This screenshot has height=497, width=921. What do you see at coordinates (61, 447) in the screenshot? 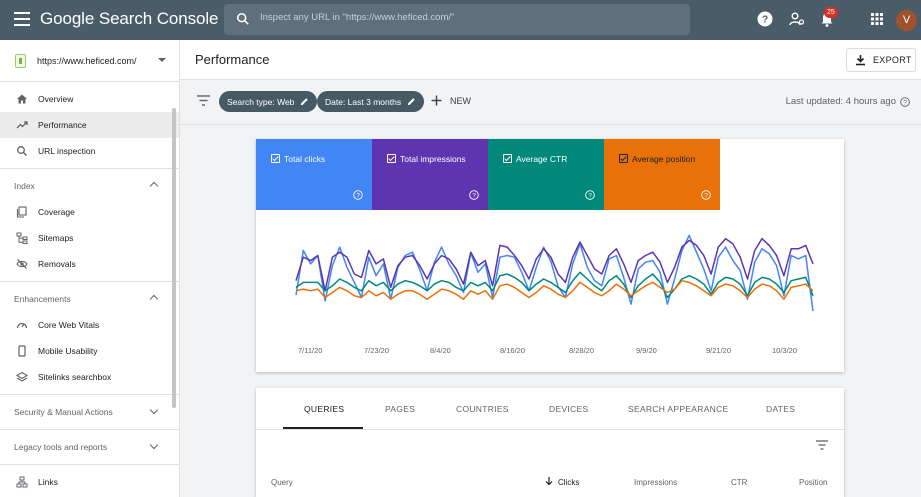
I see `section-label: Legacy tools and reports` at bounding box center [61, 447].